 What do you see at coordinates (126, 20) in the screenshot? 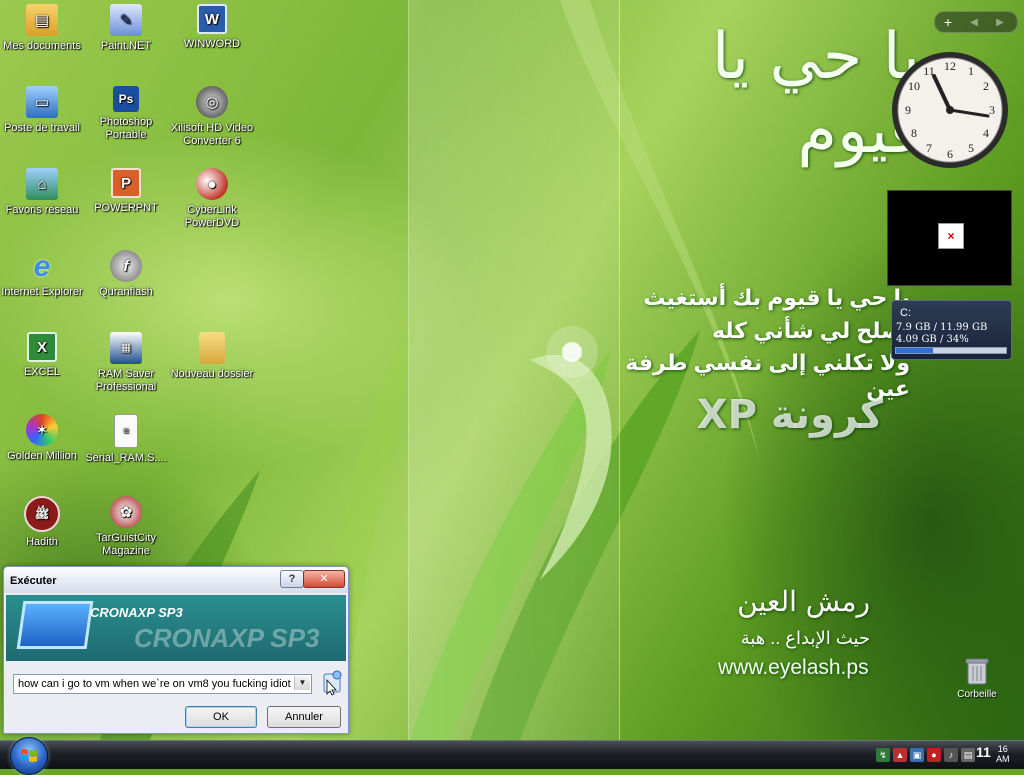
I see `paint-net-icon: ✎` at bounding box center [126, 20].